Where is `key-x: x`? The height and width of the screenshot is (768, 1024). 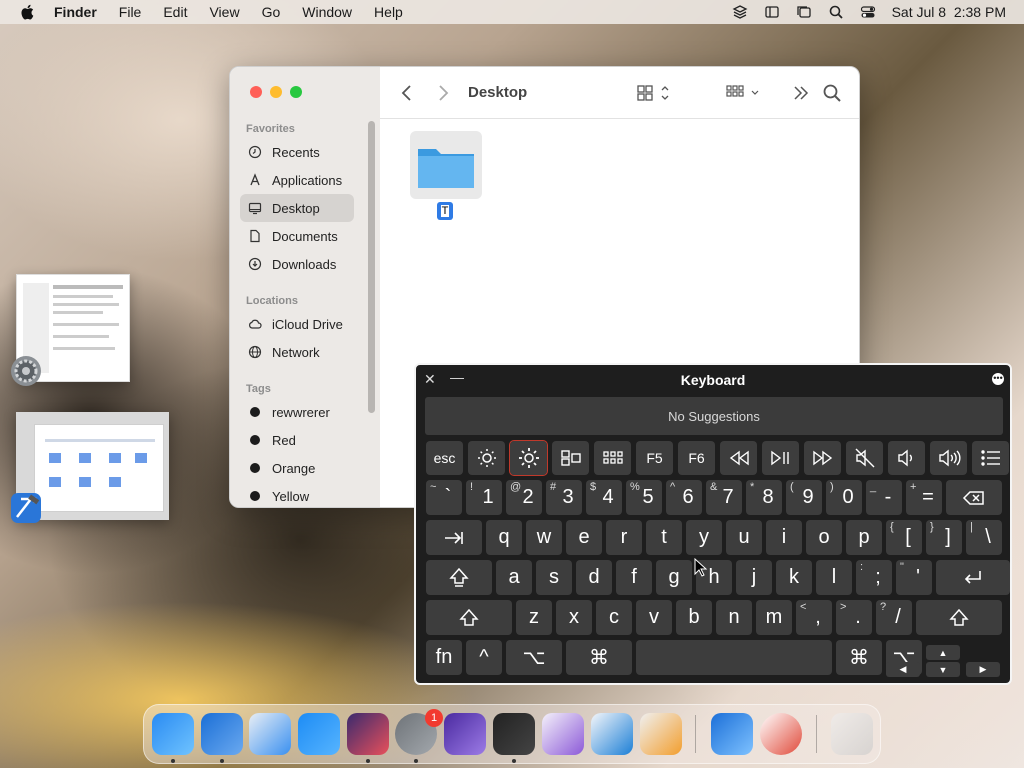 key-x: x is located at coordinates (574, 617).